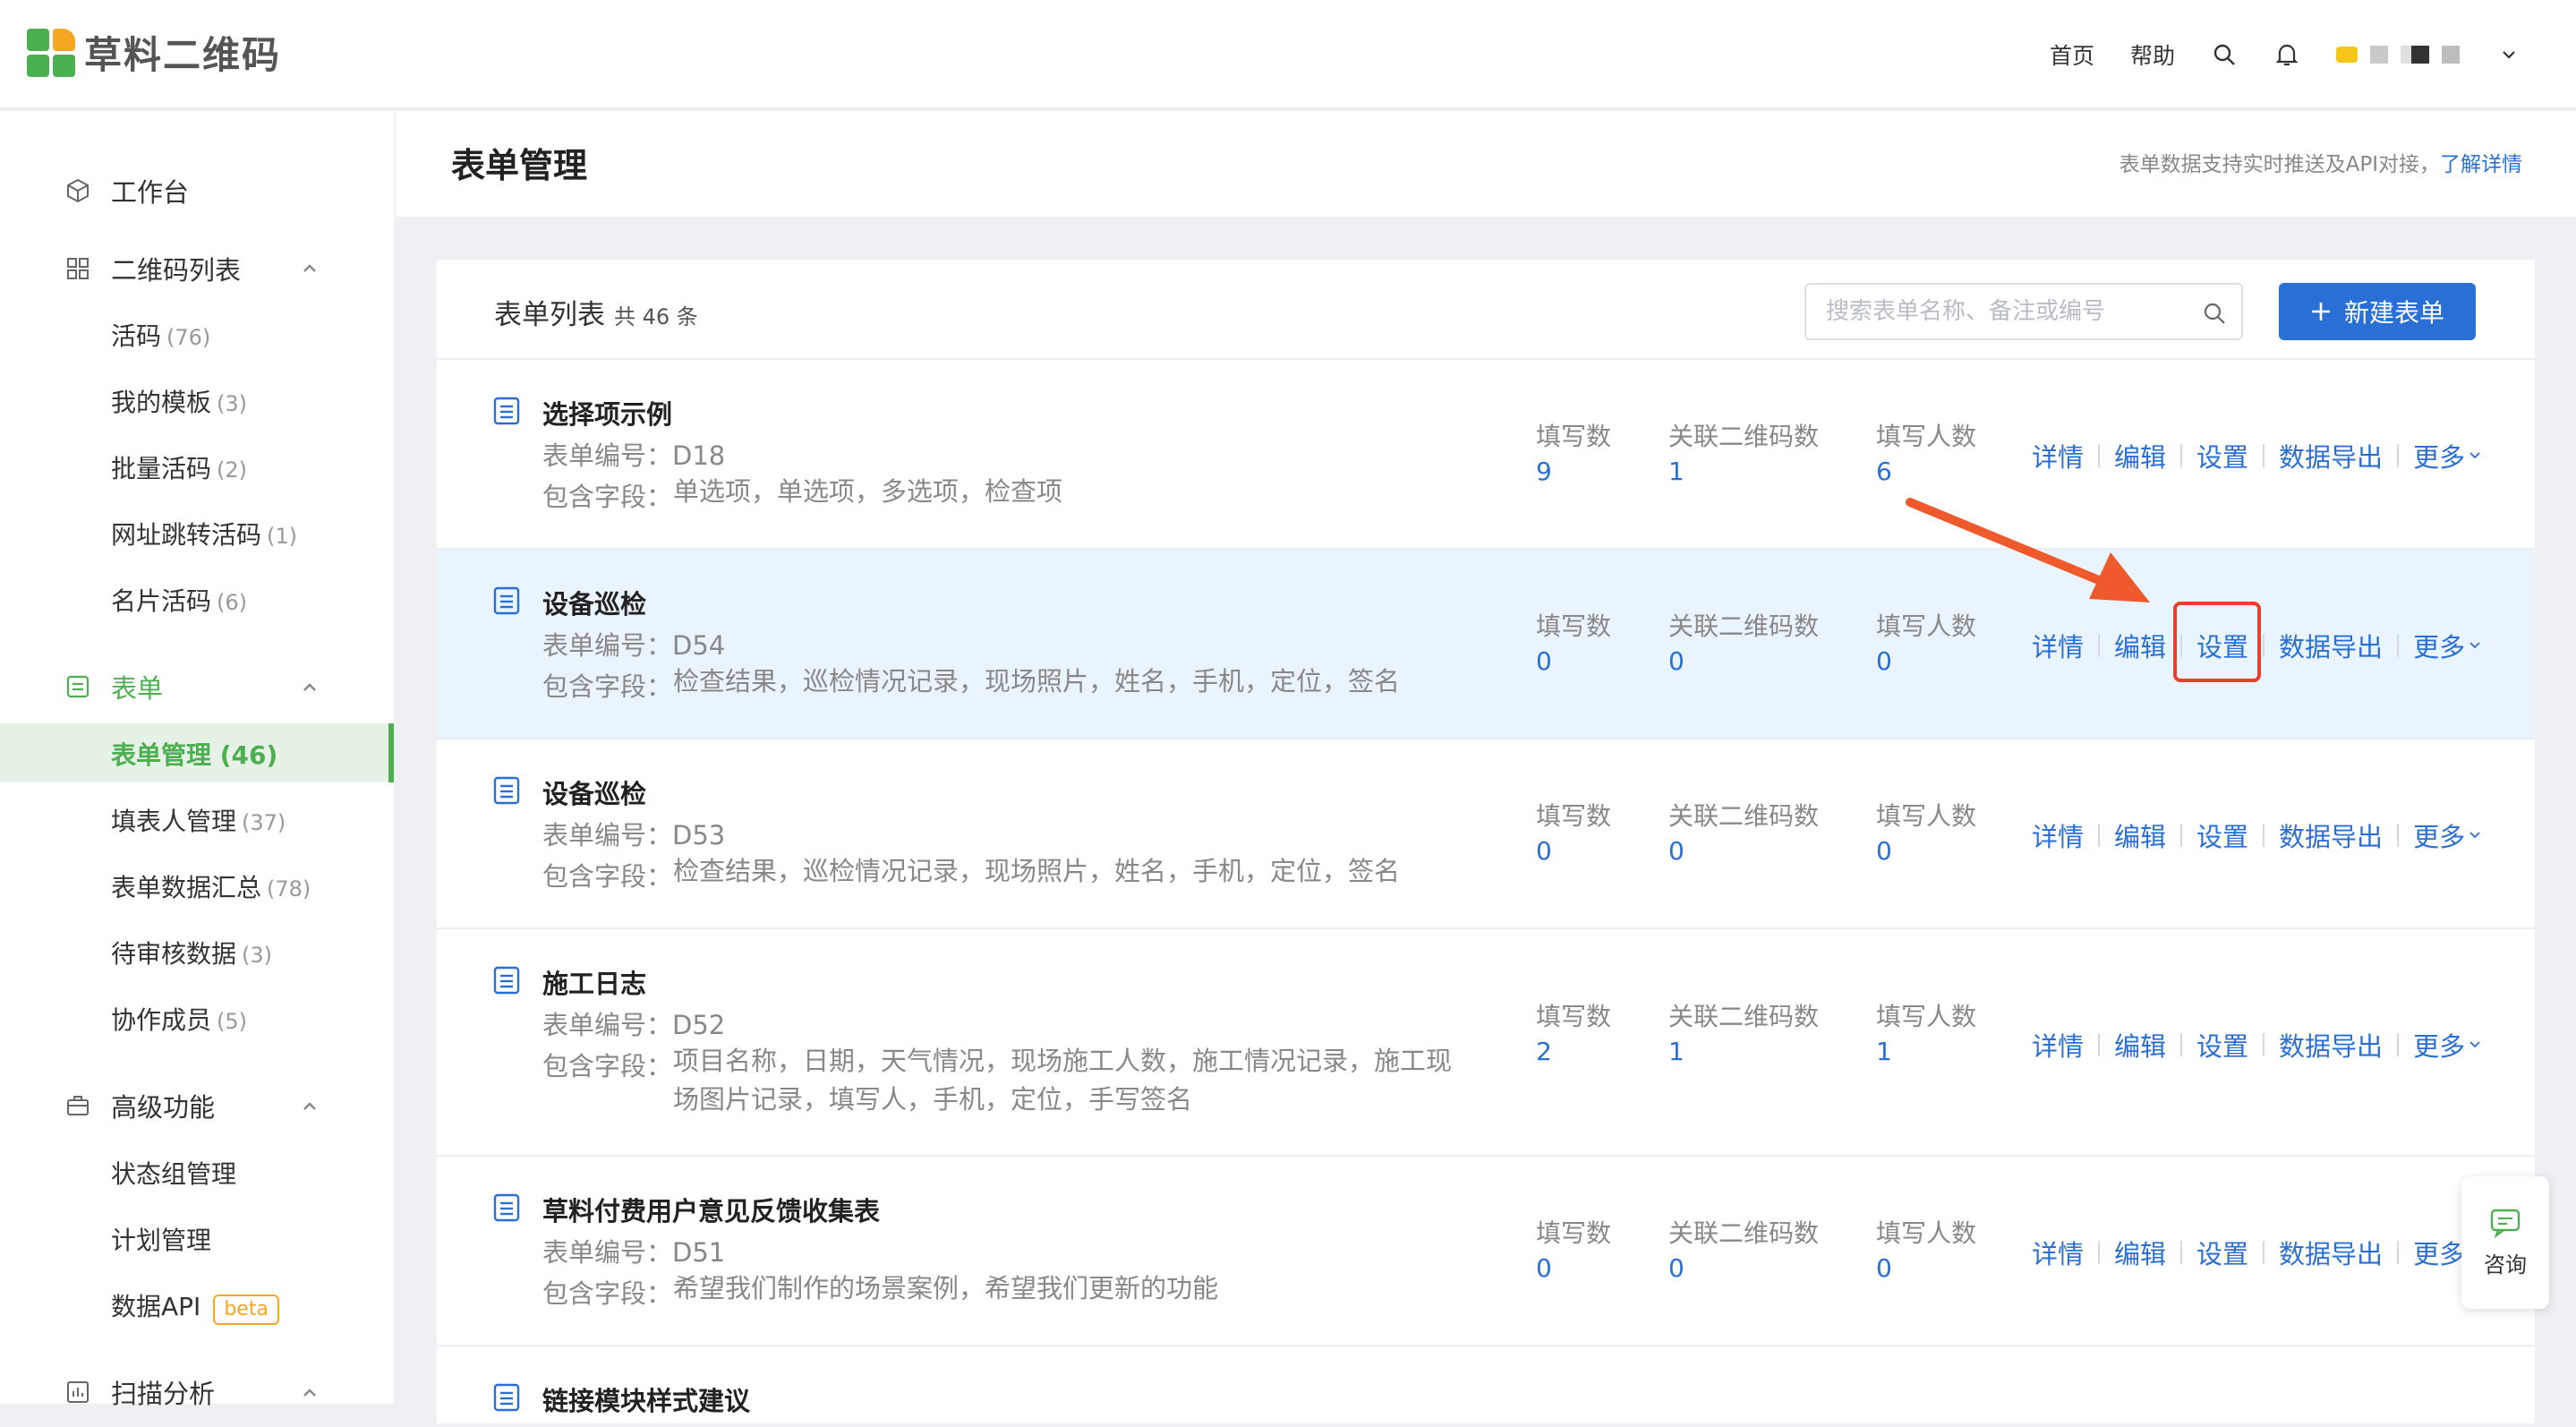 Image resolution: width=2576 pixels, height=1427 pixels. Describe the element at coordinates (2505, 1242) in the screenshot. I see `consult-button: 咨询` at that location.